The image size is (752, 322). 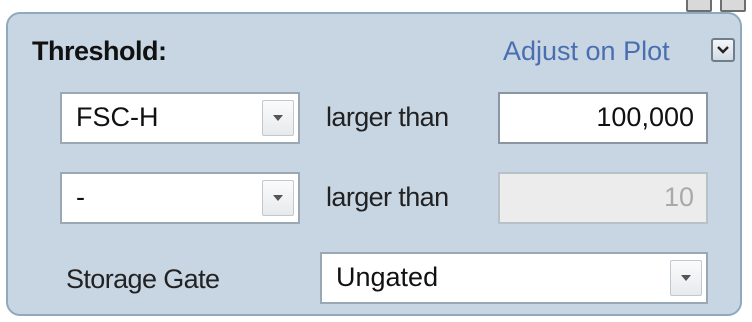 I want to click on comparison-label-2: larger than, so click(x=387, y=197).